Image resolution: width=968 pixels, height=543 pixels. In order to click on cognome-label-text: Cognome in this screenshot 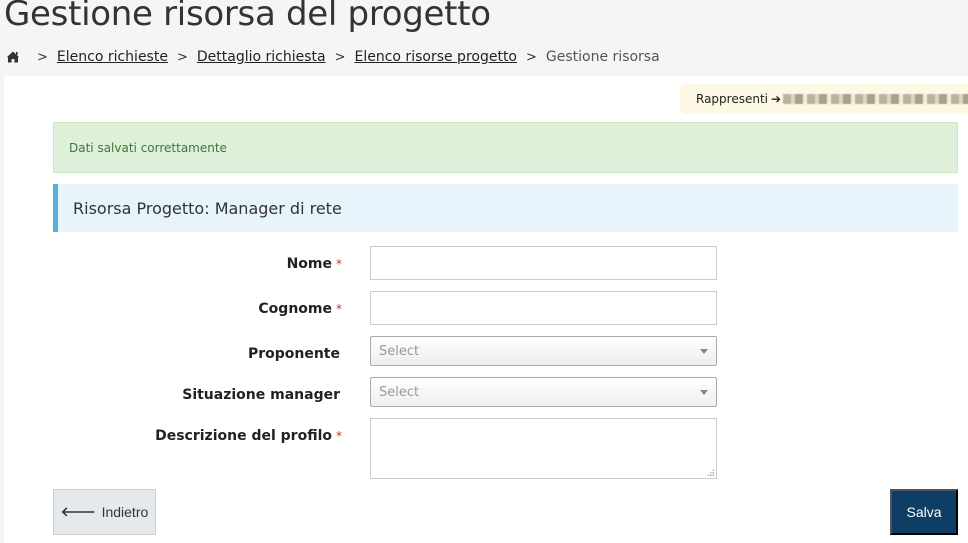, I will do `click(295, 309)`.